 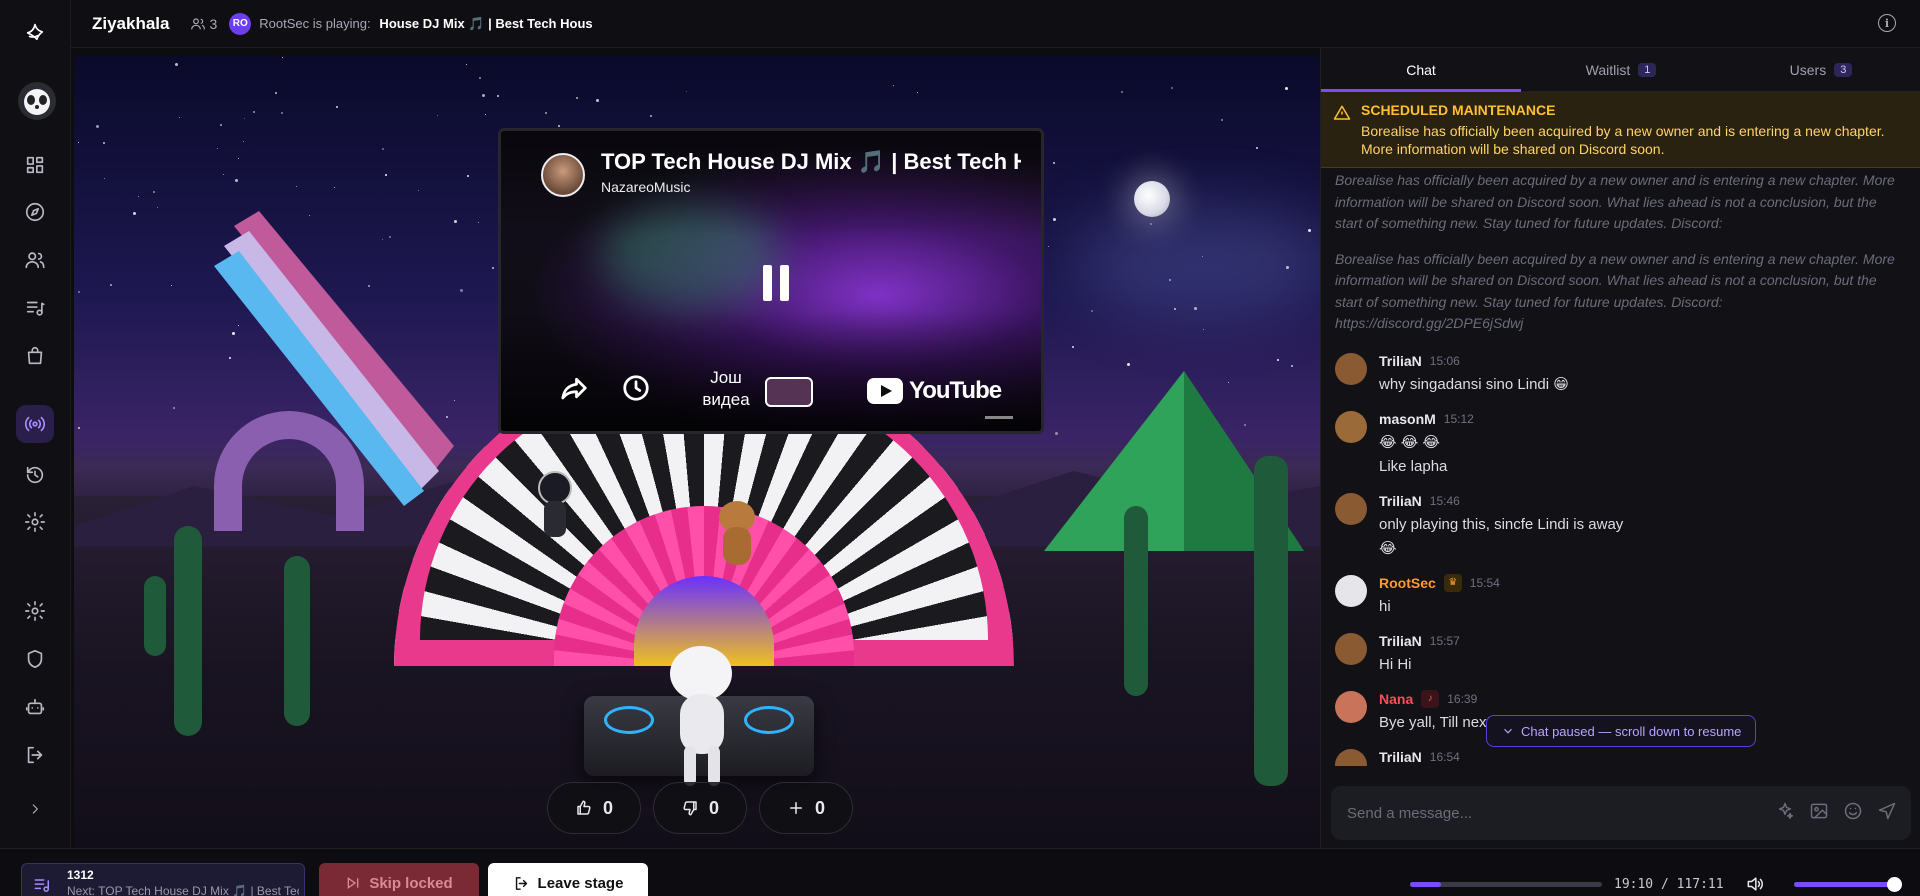 What do you see at coordinates (1508, 731) in the screenshot?
I see `chevron-down-icon` at bounding box center [1508, 731].